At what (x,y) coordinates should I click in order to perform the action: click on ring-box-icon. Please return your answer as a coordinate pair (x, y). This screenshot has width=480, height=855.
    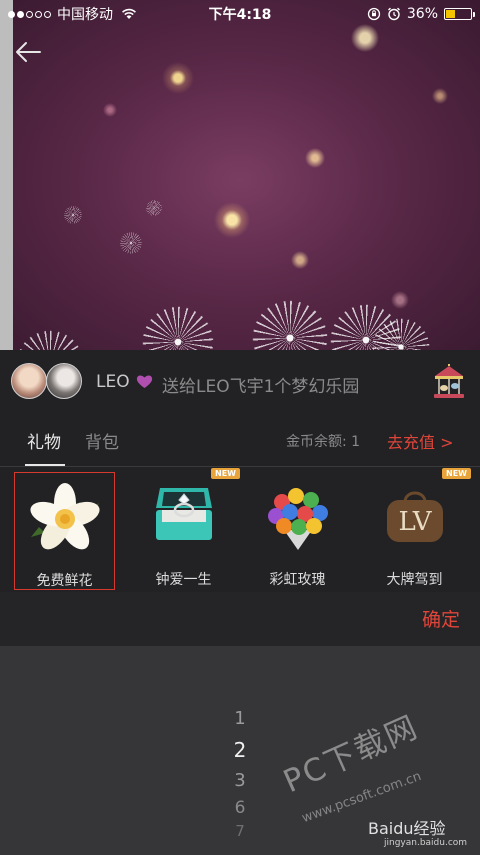
    Looking at the image, I should click on (183, 514).